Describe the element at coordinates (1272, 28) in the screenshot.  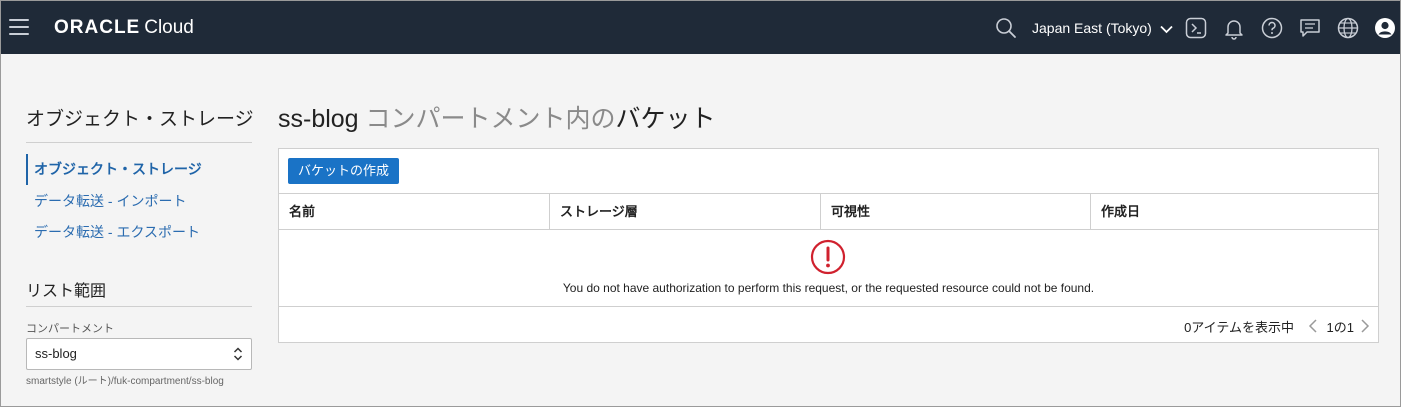
I see `help-icon` at that location.